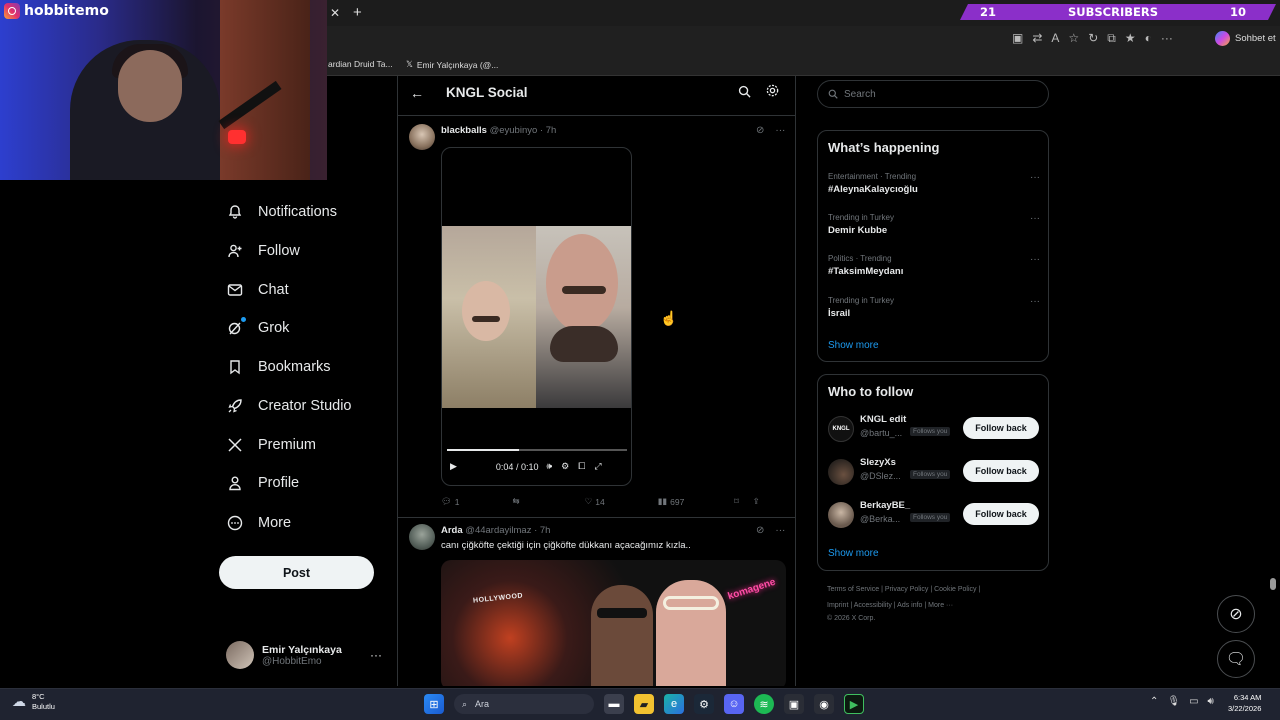 This screenshot has width=1280, height=720. Describe the element at coordinates (1148, 38) in the screenshot. I see `profile-icon: ◐` at that location.